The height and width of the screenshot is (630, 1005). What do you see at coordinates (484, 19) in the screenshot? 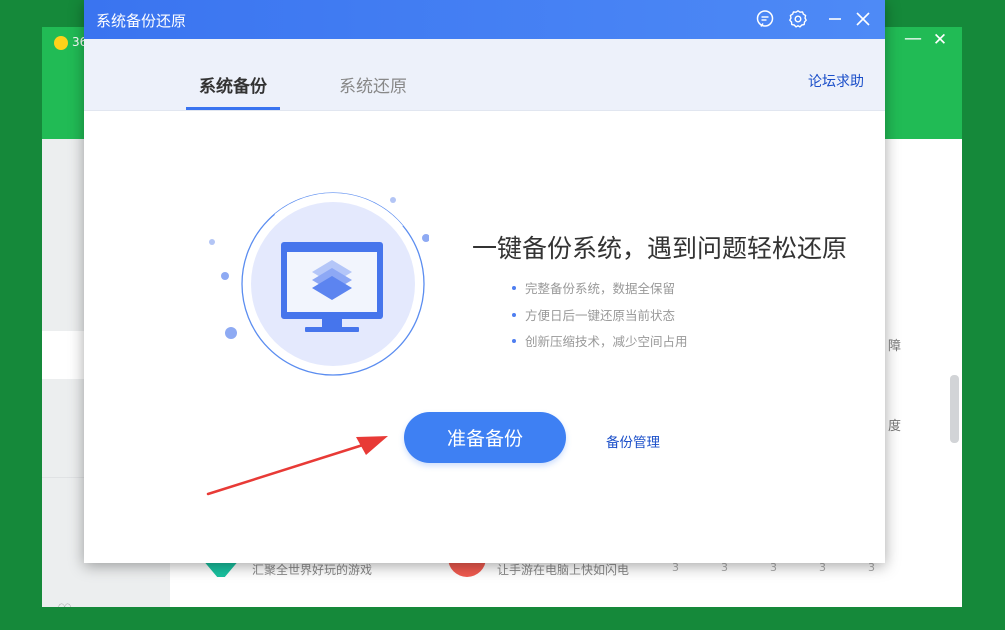
I see `dialog-titlebar: 系统备份还原` at bounding box center [484, 19].